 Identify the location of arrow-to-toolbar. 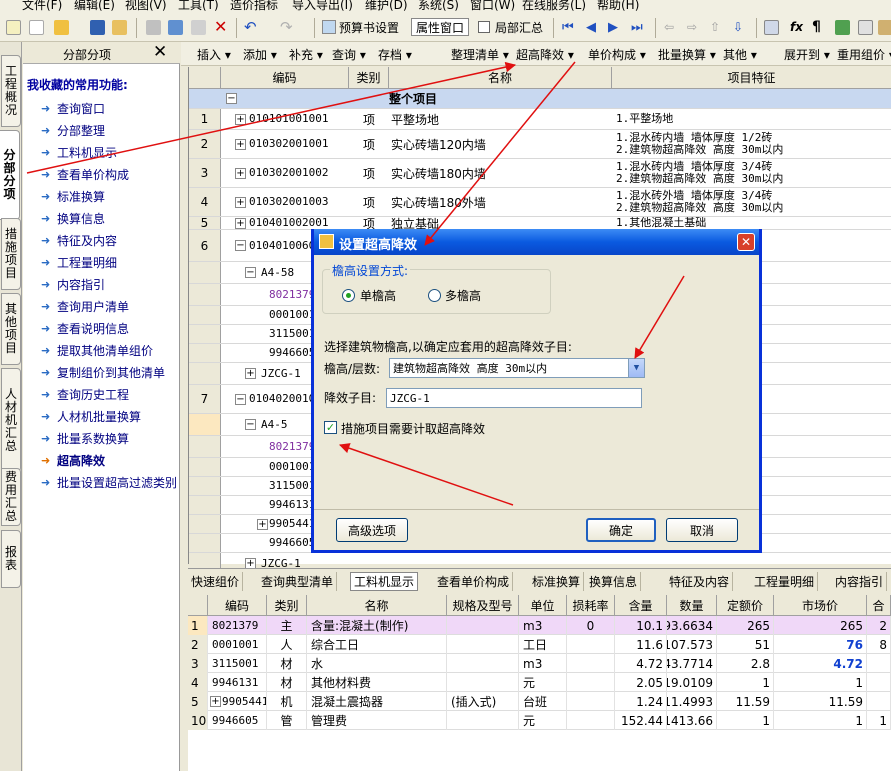
(271, 117).